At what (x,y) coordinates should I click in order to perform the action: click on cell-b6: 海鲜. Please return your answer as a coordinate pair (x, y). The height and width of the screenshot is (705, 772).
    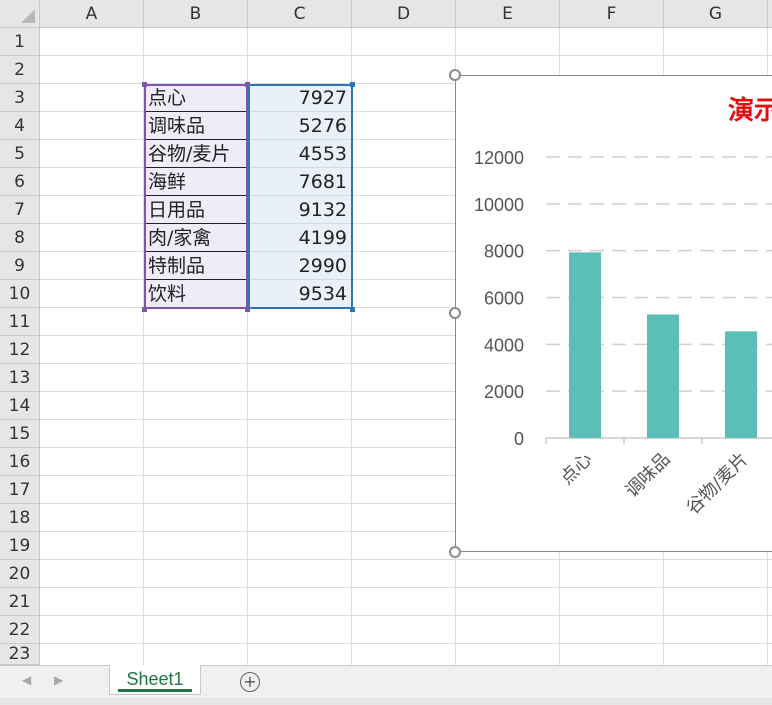
    Looking at the image, I should click on (196, 182).